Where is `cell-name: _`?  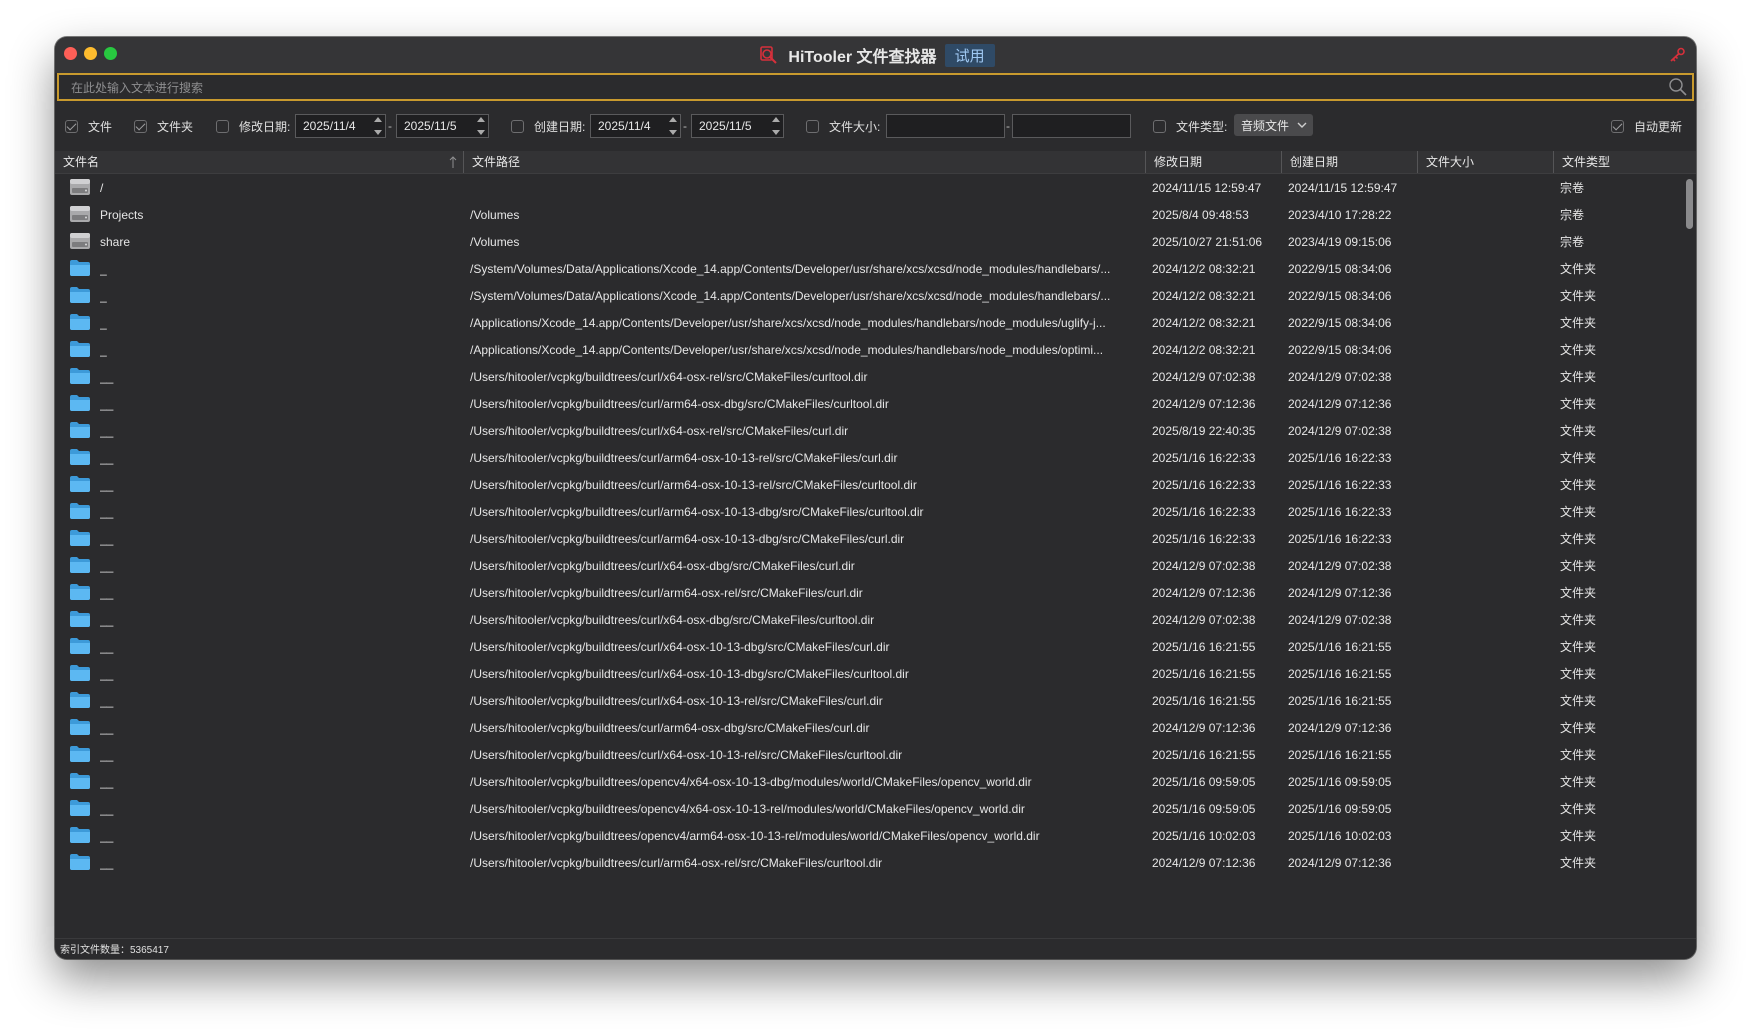
cell-name: _ is located at coordinates (103, 350).